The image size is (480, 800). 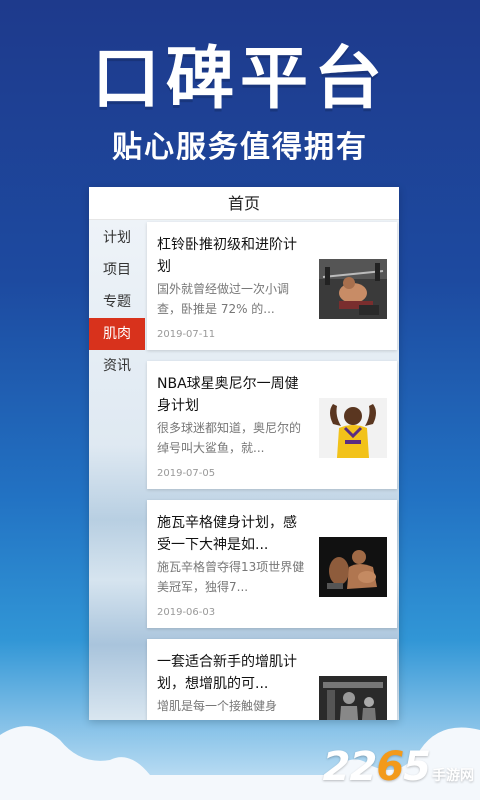 I want to click on article-title: 杠铃卧推初级和进阶计划, so click(x=227, y=256).